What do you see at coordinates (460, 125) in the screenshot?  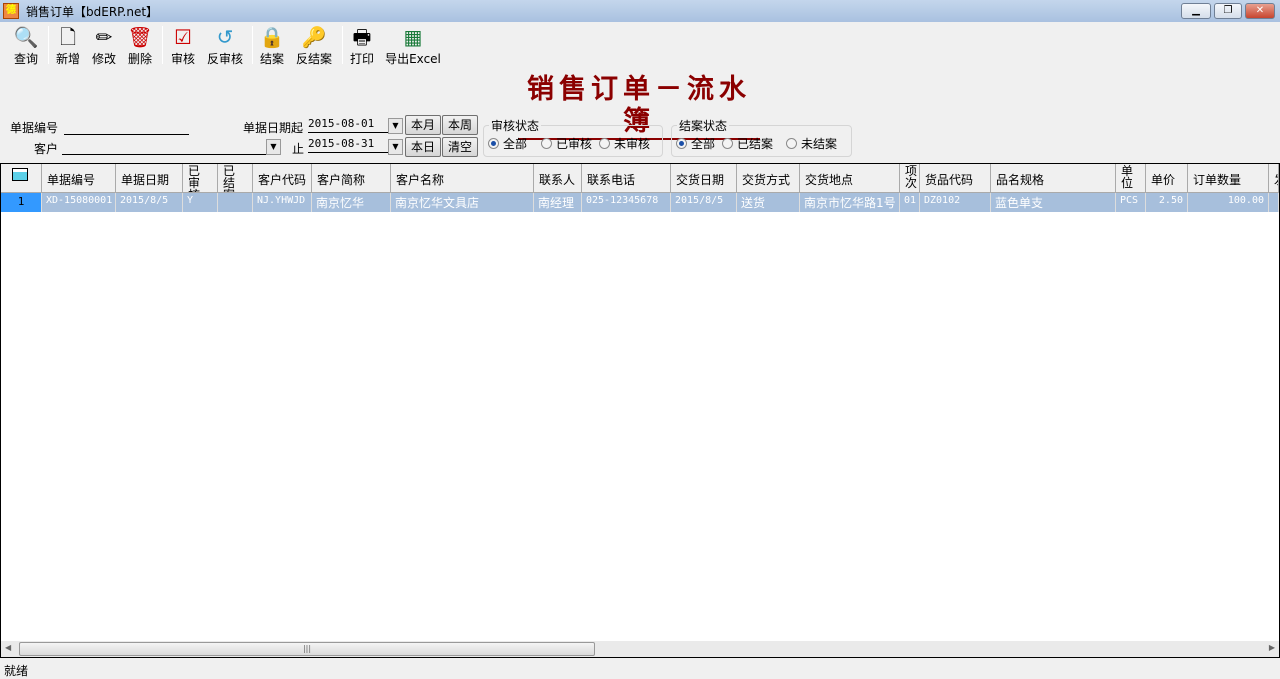 I see `this-week-button: 本周` at bounding box center [460, 125].